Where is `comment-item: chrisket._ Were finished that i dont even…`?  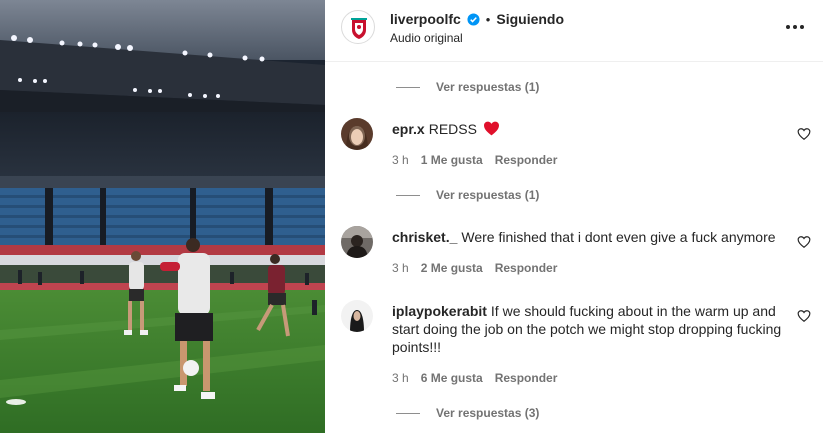 comment-item: chrisket._ Were finished that i dont even… is located at coordinates (576, 253).